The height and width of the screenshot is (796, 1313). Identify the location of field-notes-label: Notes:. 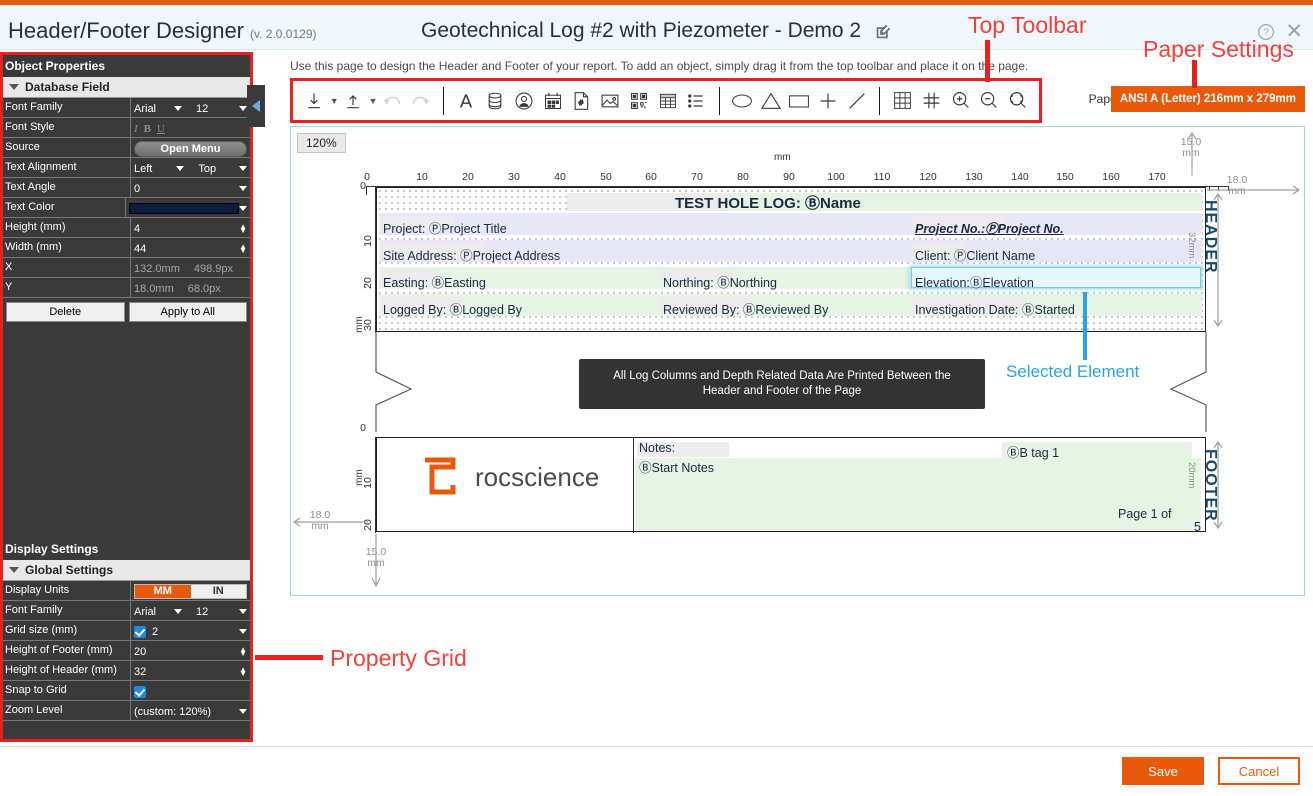
(657, 448).